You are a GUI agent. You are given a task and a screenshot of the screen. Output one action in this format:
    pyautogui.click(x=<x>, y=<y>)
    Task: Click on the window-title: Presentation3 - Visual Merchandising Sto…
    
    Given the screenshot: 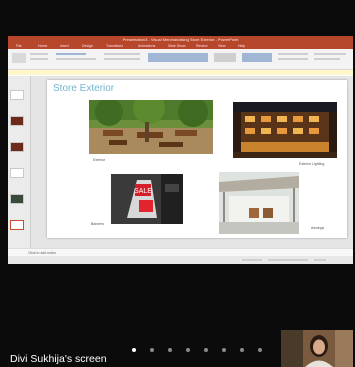 What is the action you would take?
    pyautogui.click(x=180, y=39)
    